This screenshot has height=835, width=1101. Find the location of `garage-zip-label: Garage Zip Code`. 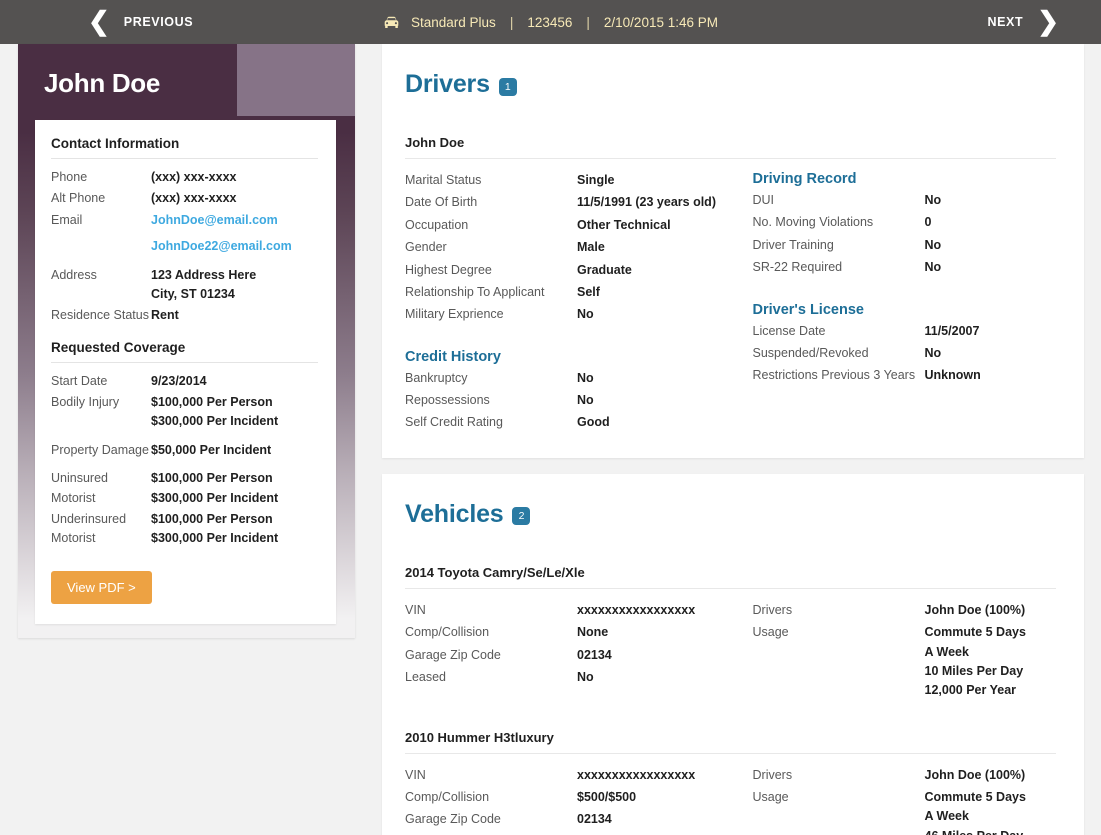

garage-zip-label: Garage Zip Code is located at coordinates (453, 654).